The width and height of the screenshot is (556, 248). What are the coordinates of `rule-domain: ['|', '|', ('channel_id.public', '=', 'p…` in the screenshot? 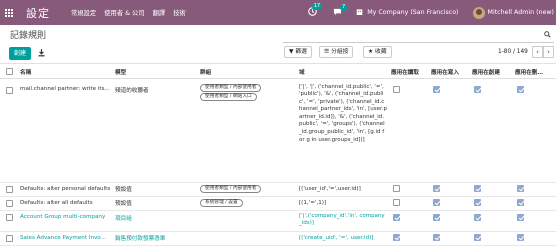 It's located at (343, 130).